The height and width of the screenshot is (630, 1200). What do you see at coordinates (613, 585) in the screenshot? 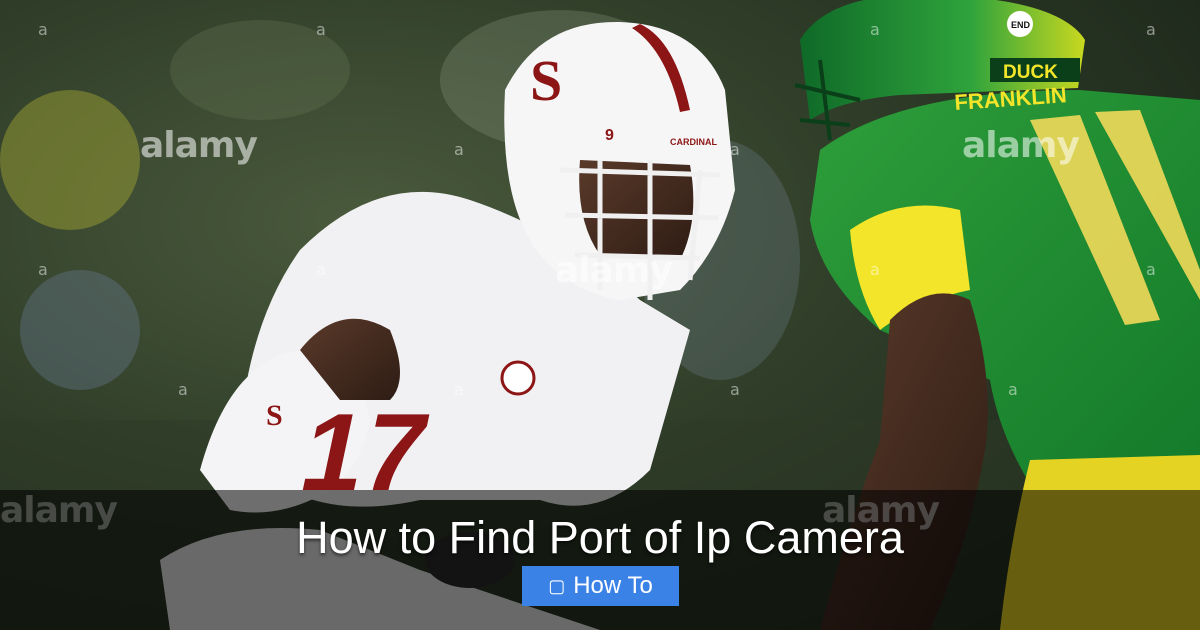
I see `category-label: How To` at bounding box center [613, 585].